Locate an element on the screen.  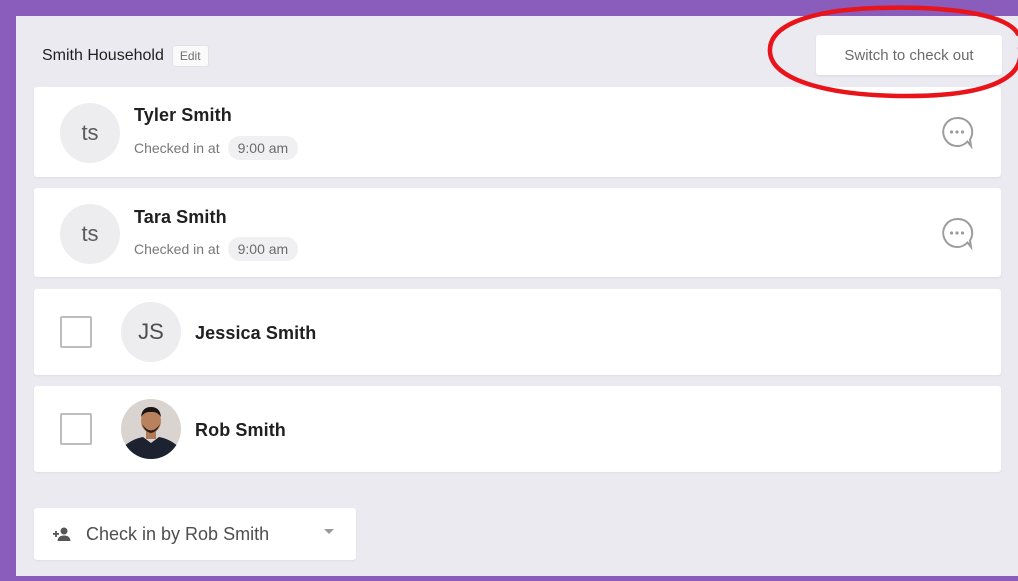
chevron-down-icon is located at coordinates (329, 531).